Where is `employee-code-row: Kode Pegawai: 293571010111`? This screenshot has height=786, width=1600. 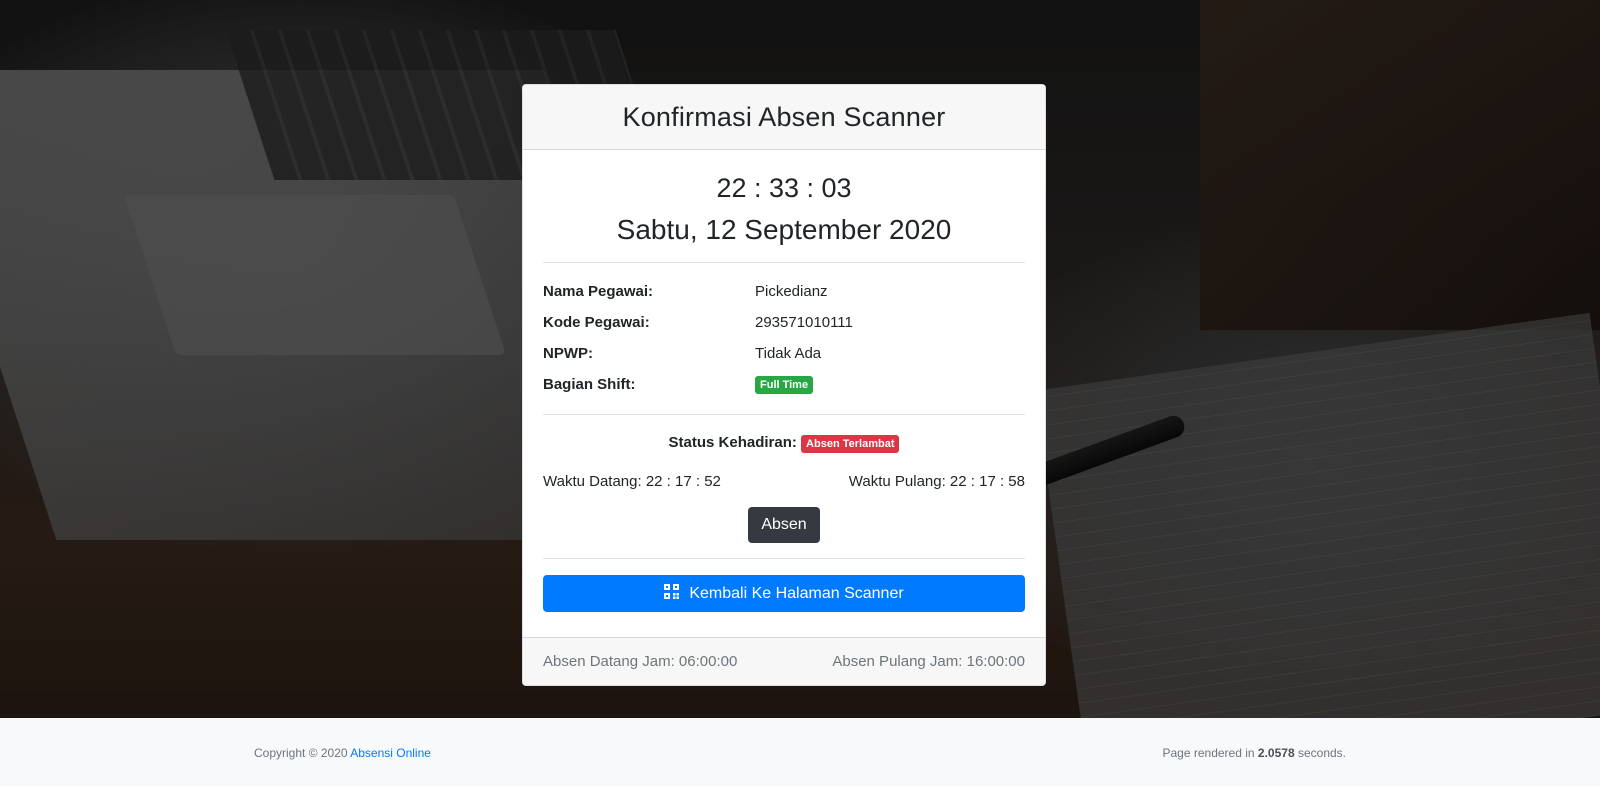
employee-code-row: Kode Pegawai: 293571010111 is located at coordinates (784, 322).